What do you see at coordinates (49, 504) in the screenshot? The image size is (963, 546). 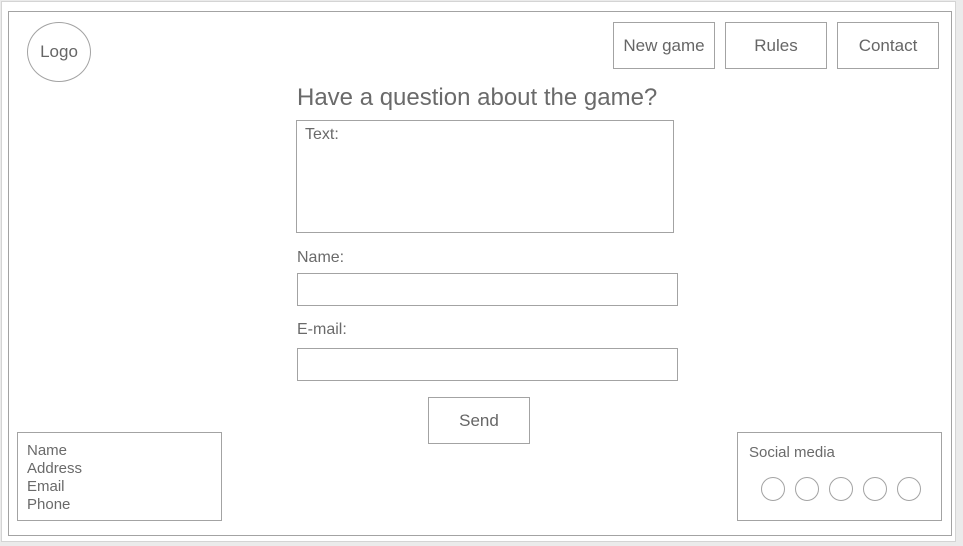 I see `contact-phone: Phone` at bounding box center [49, 504].